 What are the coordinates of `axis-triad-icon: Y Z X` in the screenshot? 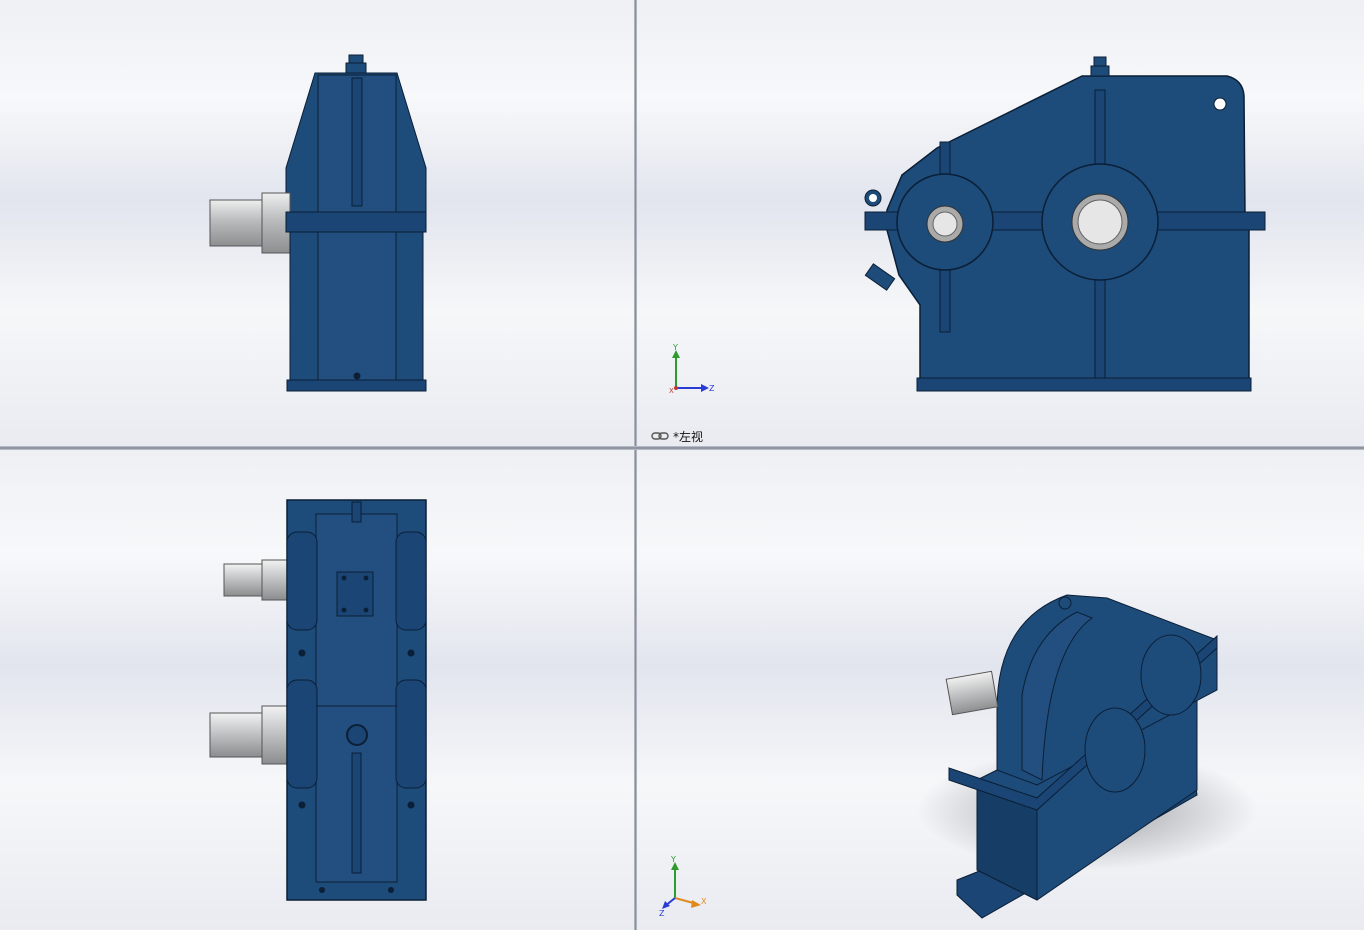 It's located at (683, 885).